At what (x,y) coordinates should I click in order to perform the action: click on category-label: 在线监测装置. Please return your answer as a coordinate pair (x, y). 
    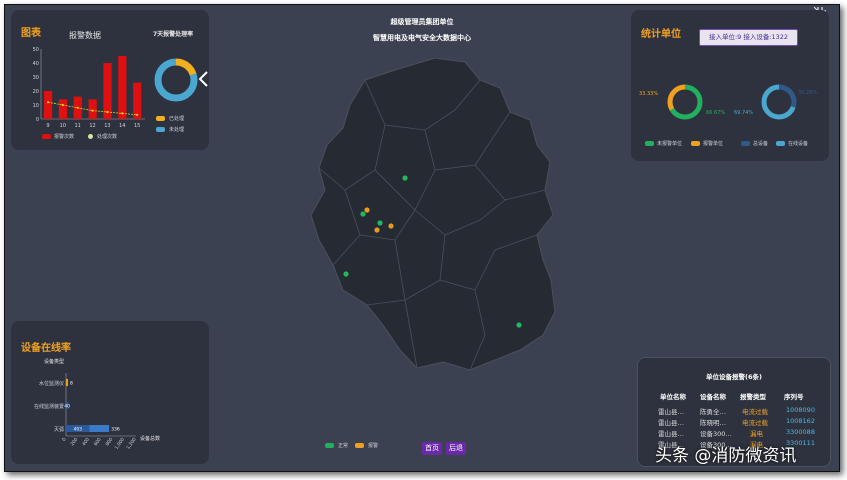
    Looking at the image, I should click on (49, 406).